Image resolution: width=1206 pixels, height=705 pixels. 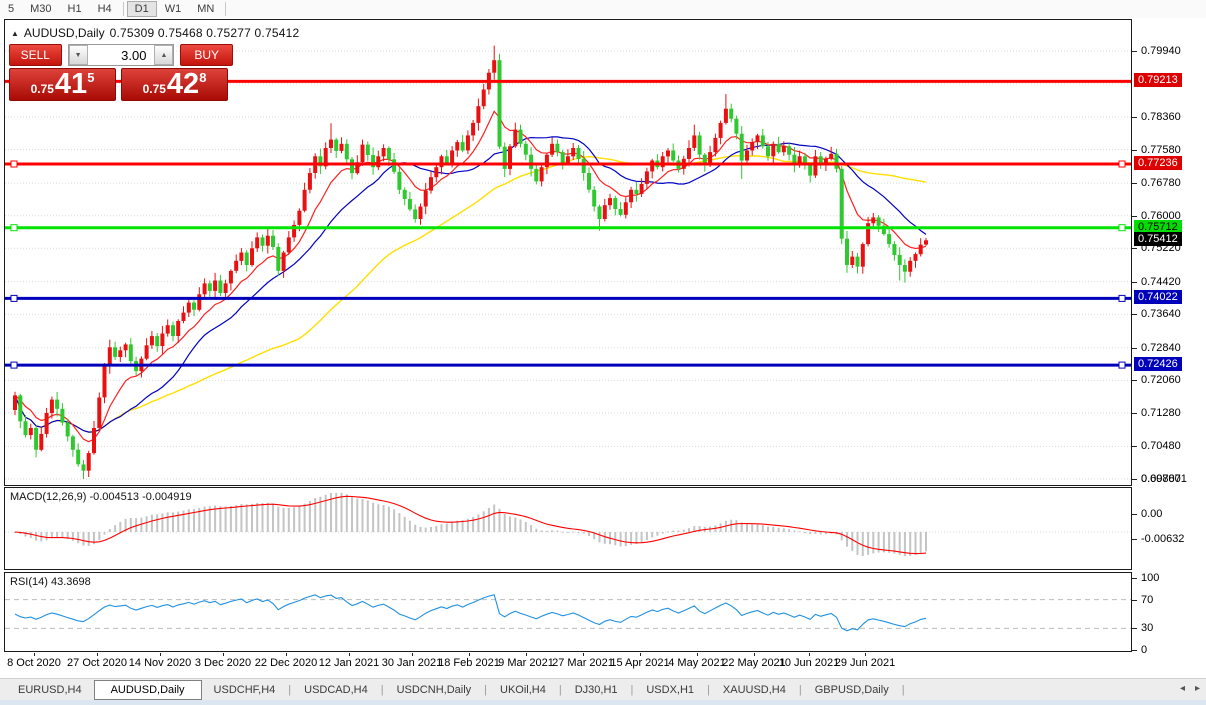 What do you see at coordinates (1161, 348) in the screenshot?
I see `price-axis-label: 0.72840` at bounding box center [1161, 348].